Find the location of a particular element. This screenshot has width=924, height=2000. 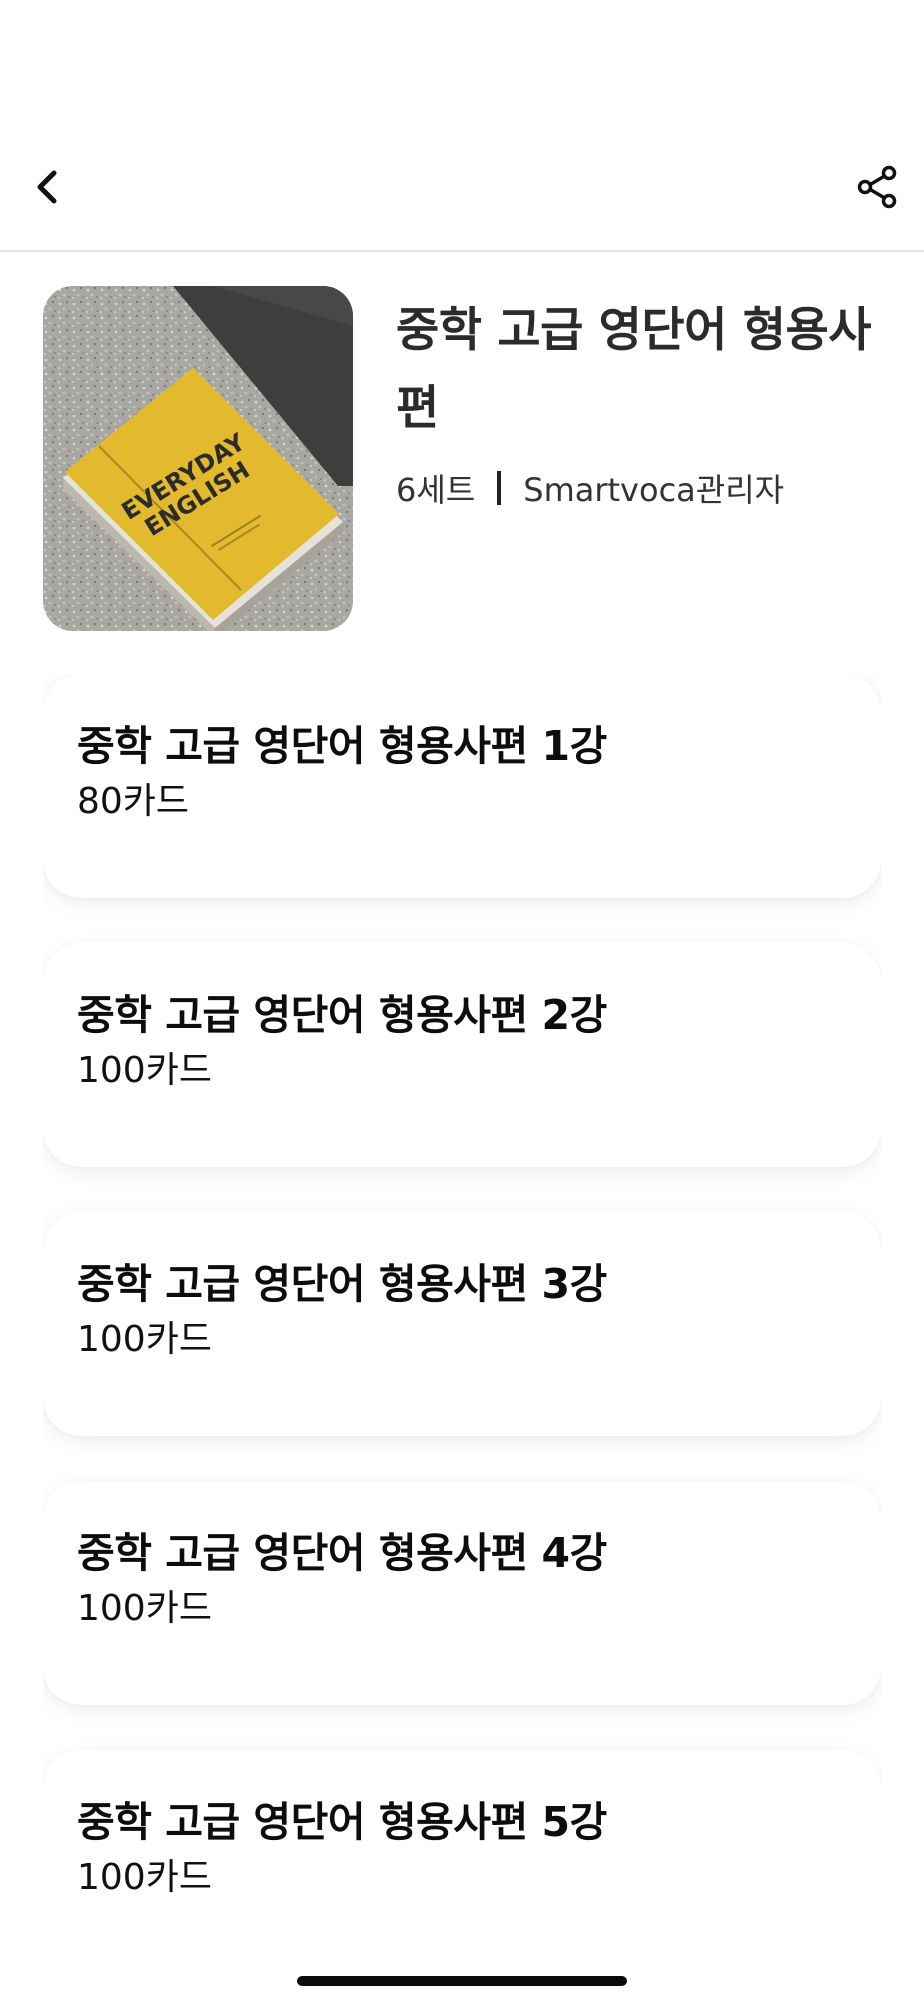

status-bar-area is located at coordinates (462, 70).